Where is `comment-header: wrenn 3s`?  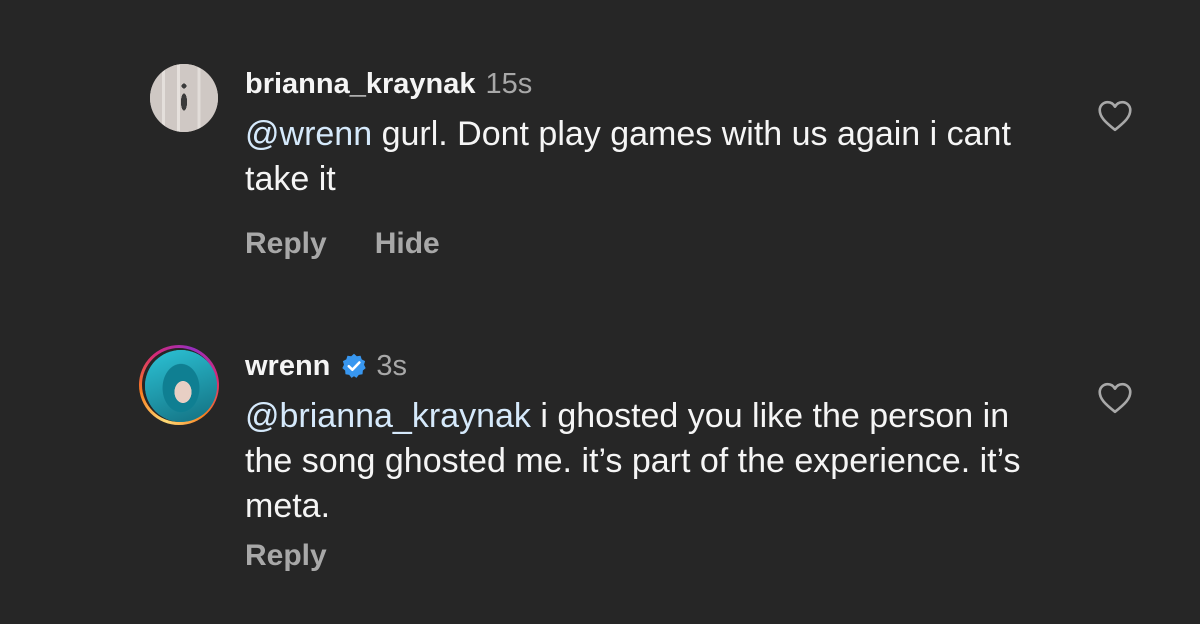 comment-header: wrenn 3s is located at coordinates (326, 366).